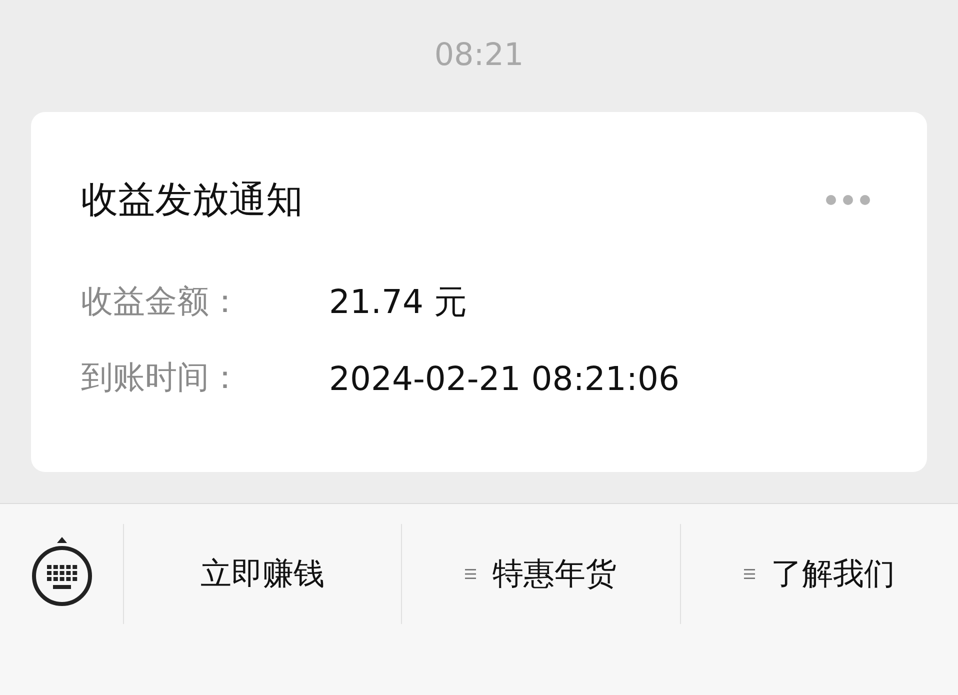  What do you see at coordinates (504, 378) in the screenshot?
I see `field-value: 2024-02-21 08:21:06` at bounding box center [504, 378].